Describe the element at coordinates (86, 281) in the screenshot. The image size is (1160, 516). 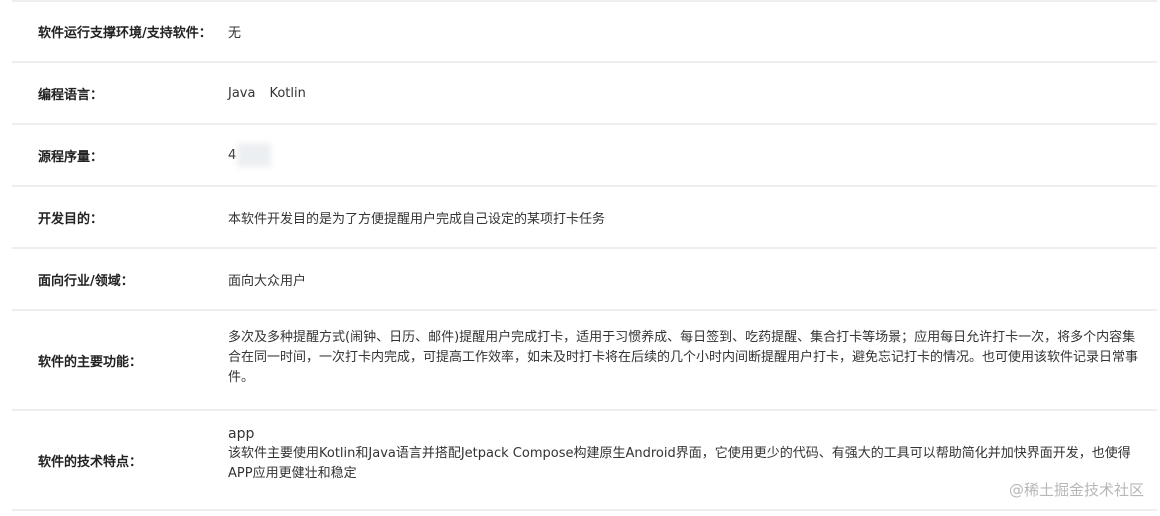
I see `row-label: 面向行业/领域：` at that location.